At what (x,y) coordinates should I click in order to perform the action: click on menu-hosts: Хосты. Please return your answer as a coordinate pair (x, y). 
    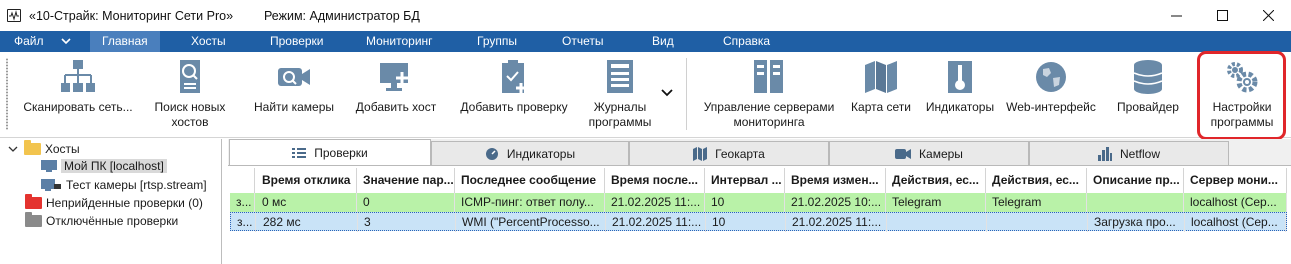
    Looking at the image, I should click on (208, 41).